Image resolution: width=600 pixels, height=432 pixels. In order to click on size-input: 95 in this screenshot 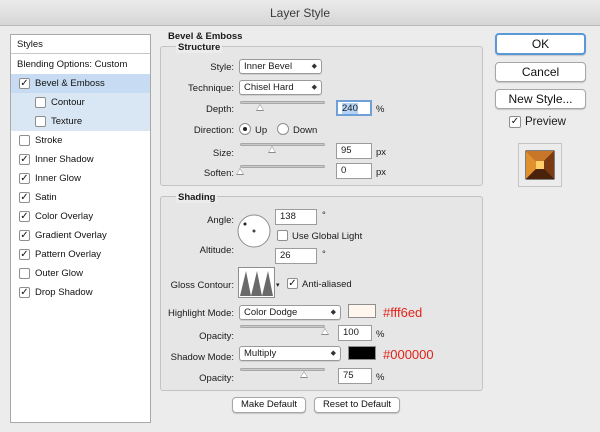, I will do `click(354, 151)`.